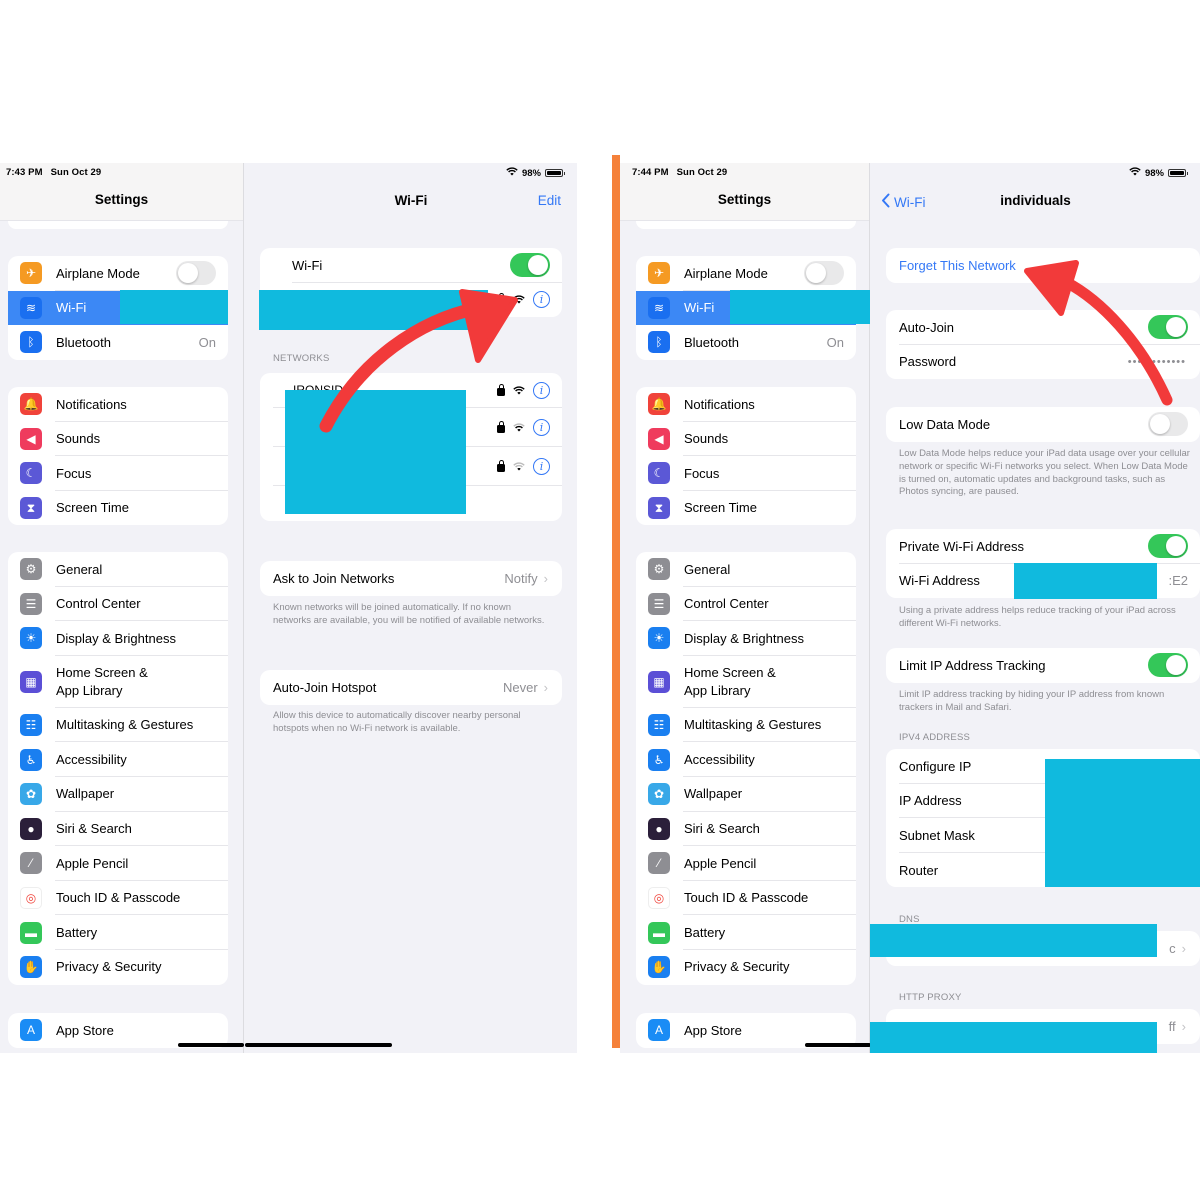 Image resolution: width=1200 pixels, height=1200 pixels. What do you see at coordinates (659, 569) in the screenshot?
I see `gear-icon: ⚙` at bounding box center [659, 569].